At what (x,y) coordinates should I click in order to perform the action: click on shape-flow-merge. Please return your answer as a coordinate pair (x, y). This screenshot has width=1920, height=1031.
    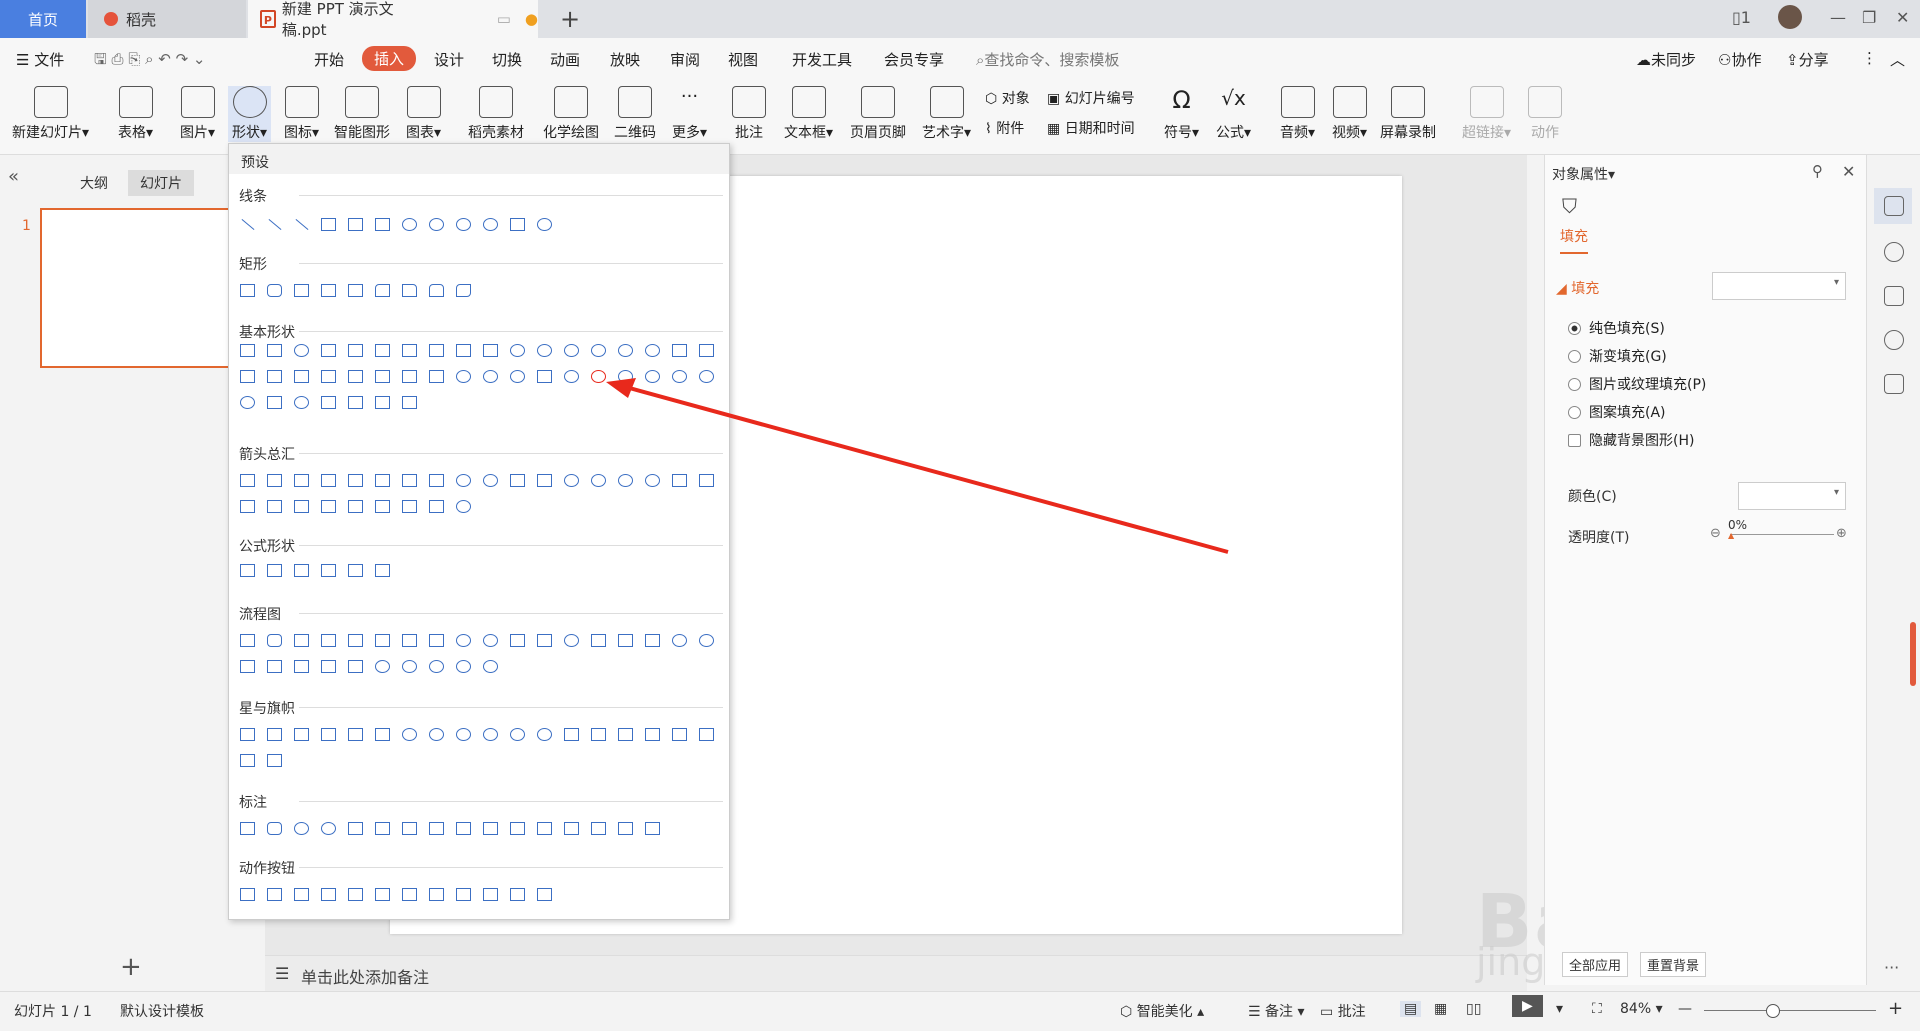
    Looking at the image, I should click on (328, 666).